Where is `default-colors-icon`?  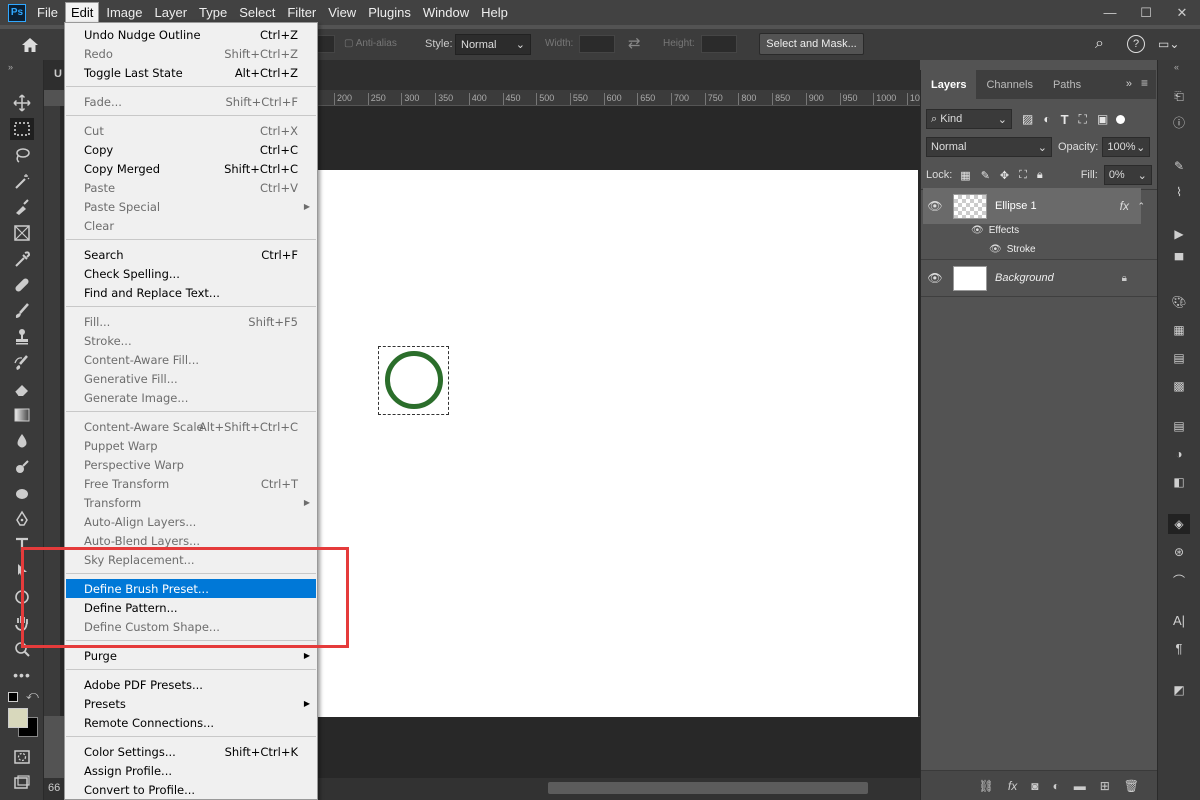 default-colors-icon is located at coordinates (13, 697).